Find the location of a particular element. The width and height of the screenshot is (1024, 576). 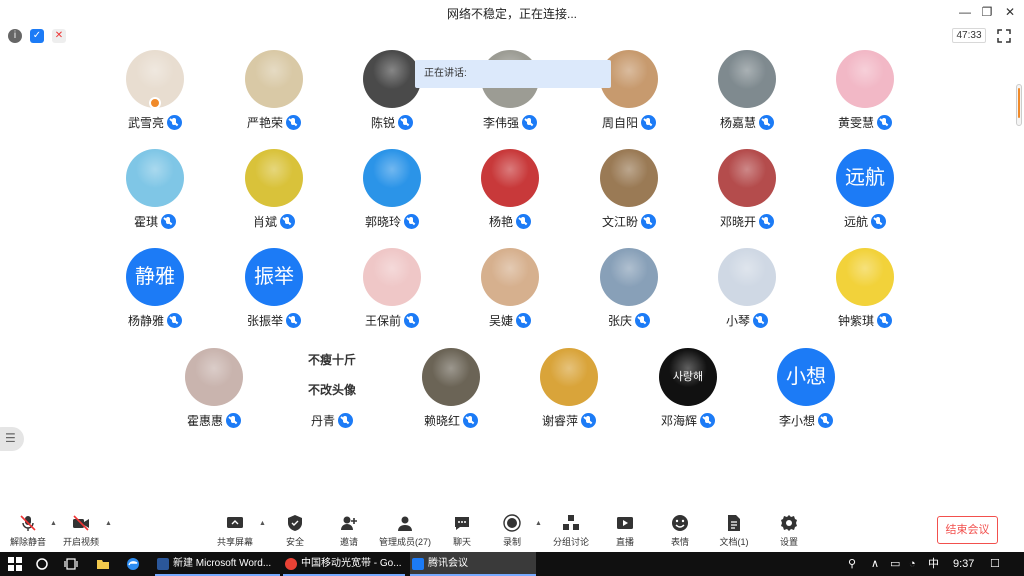

participant-name: 周自阳 is located at coordinates (619, 123).